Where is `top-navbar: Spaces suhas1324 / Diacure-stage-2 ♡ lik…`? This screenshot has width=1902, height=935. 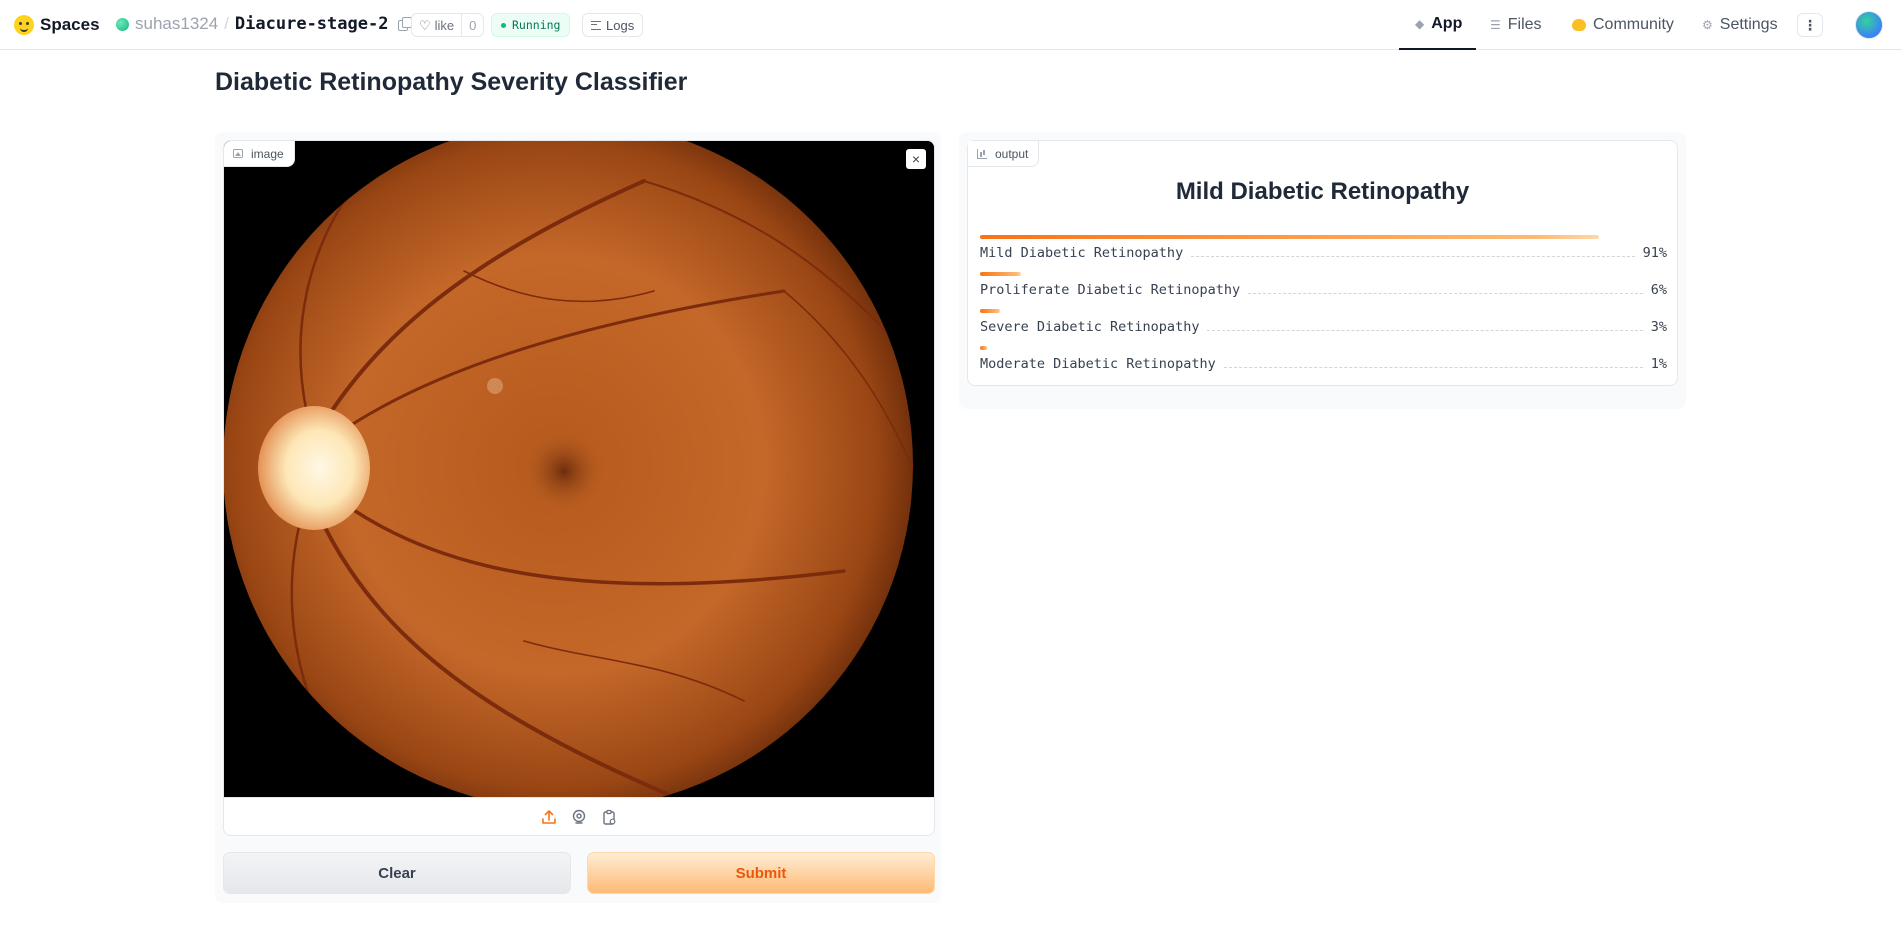 top-navbar: Spaces suhas1324 / Diacure-stage-2 ♡ lik… is located at coordinates (951, 25).